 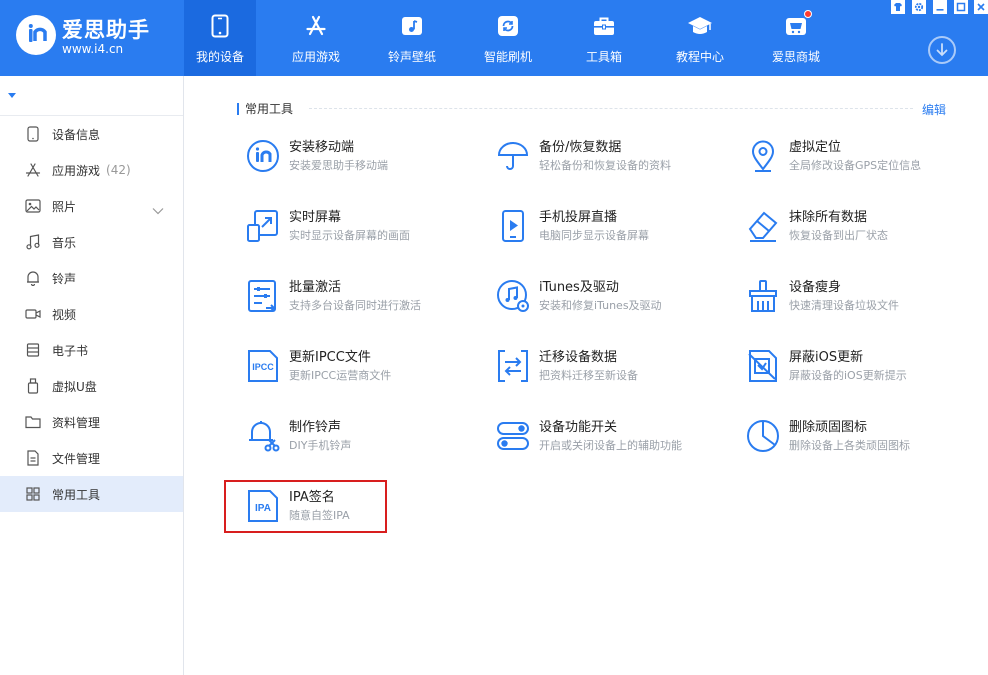 What do you see at coordinates (76, 458) in the screenshot?
I see `sidebar-item-label: 文件管理` at bounding box center [76, 458].